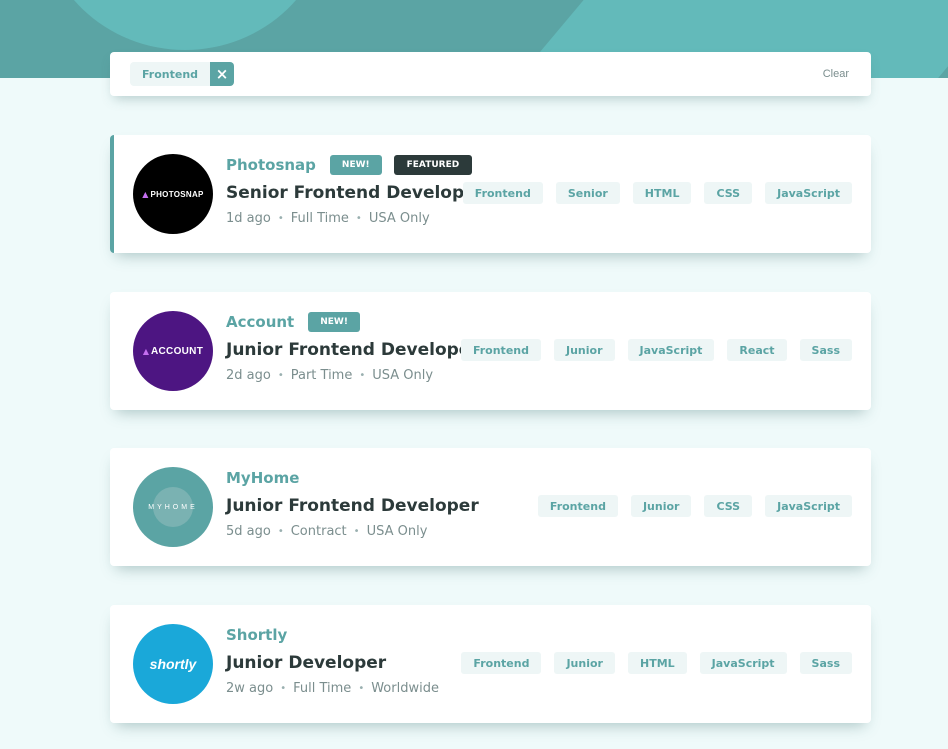  What do you see at coordinates (836, 74) in the screenshot?
I see `clear-filters-button: Clear` at bounding box center [836, 74].